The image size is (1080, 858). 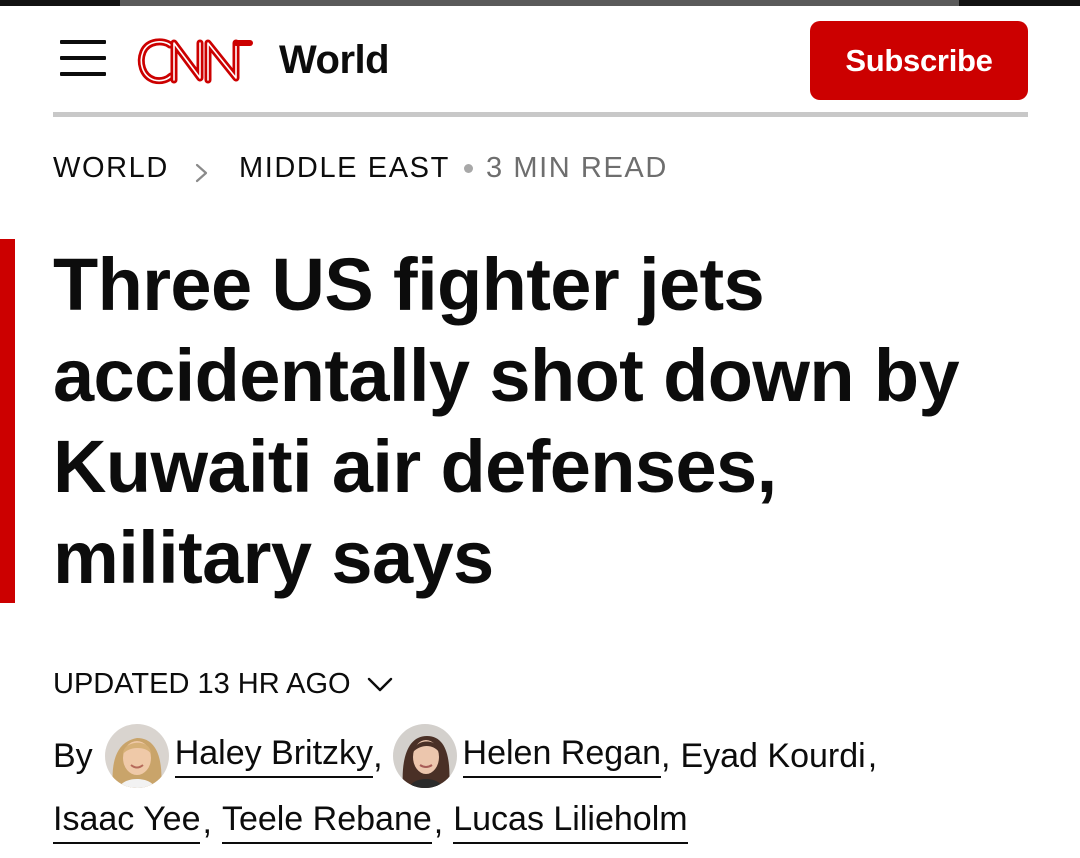 I want to click on headline-line: accidentally shot down by, so click(x=506, y=375).